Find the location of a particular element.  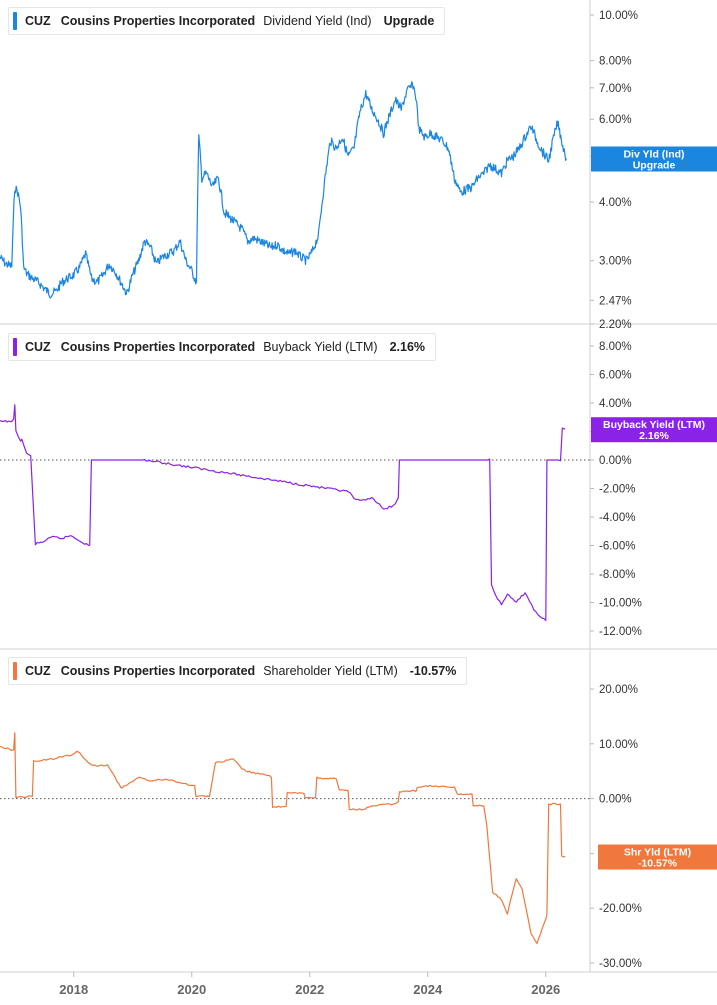

x-tick-label: 2024 is located at coordinates (428, 989).